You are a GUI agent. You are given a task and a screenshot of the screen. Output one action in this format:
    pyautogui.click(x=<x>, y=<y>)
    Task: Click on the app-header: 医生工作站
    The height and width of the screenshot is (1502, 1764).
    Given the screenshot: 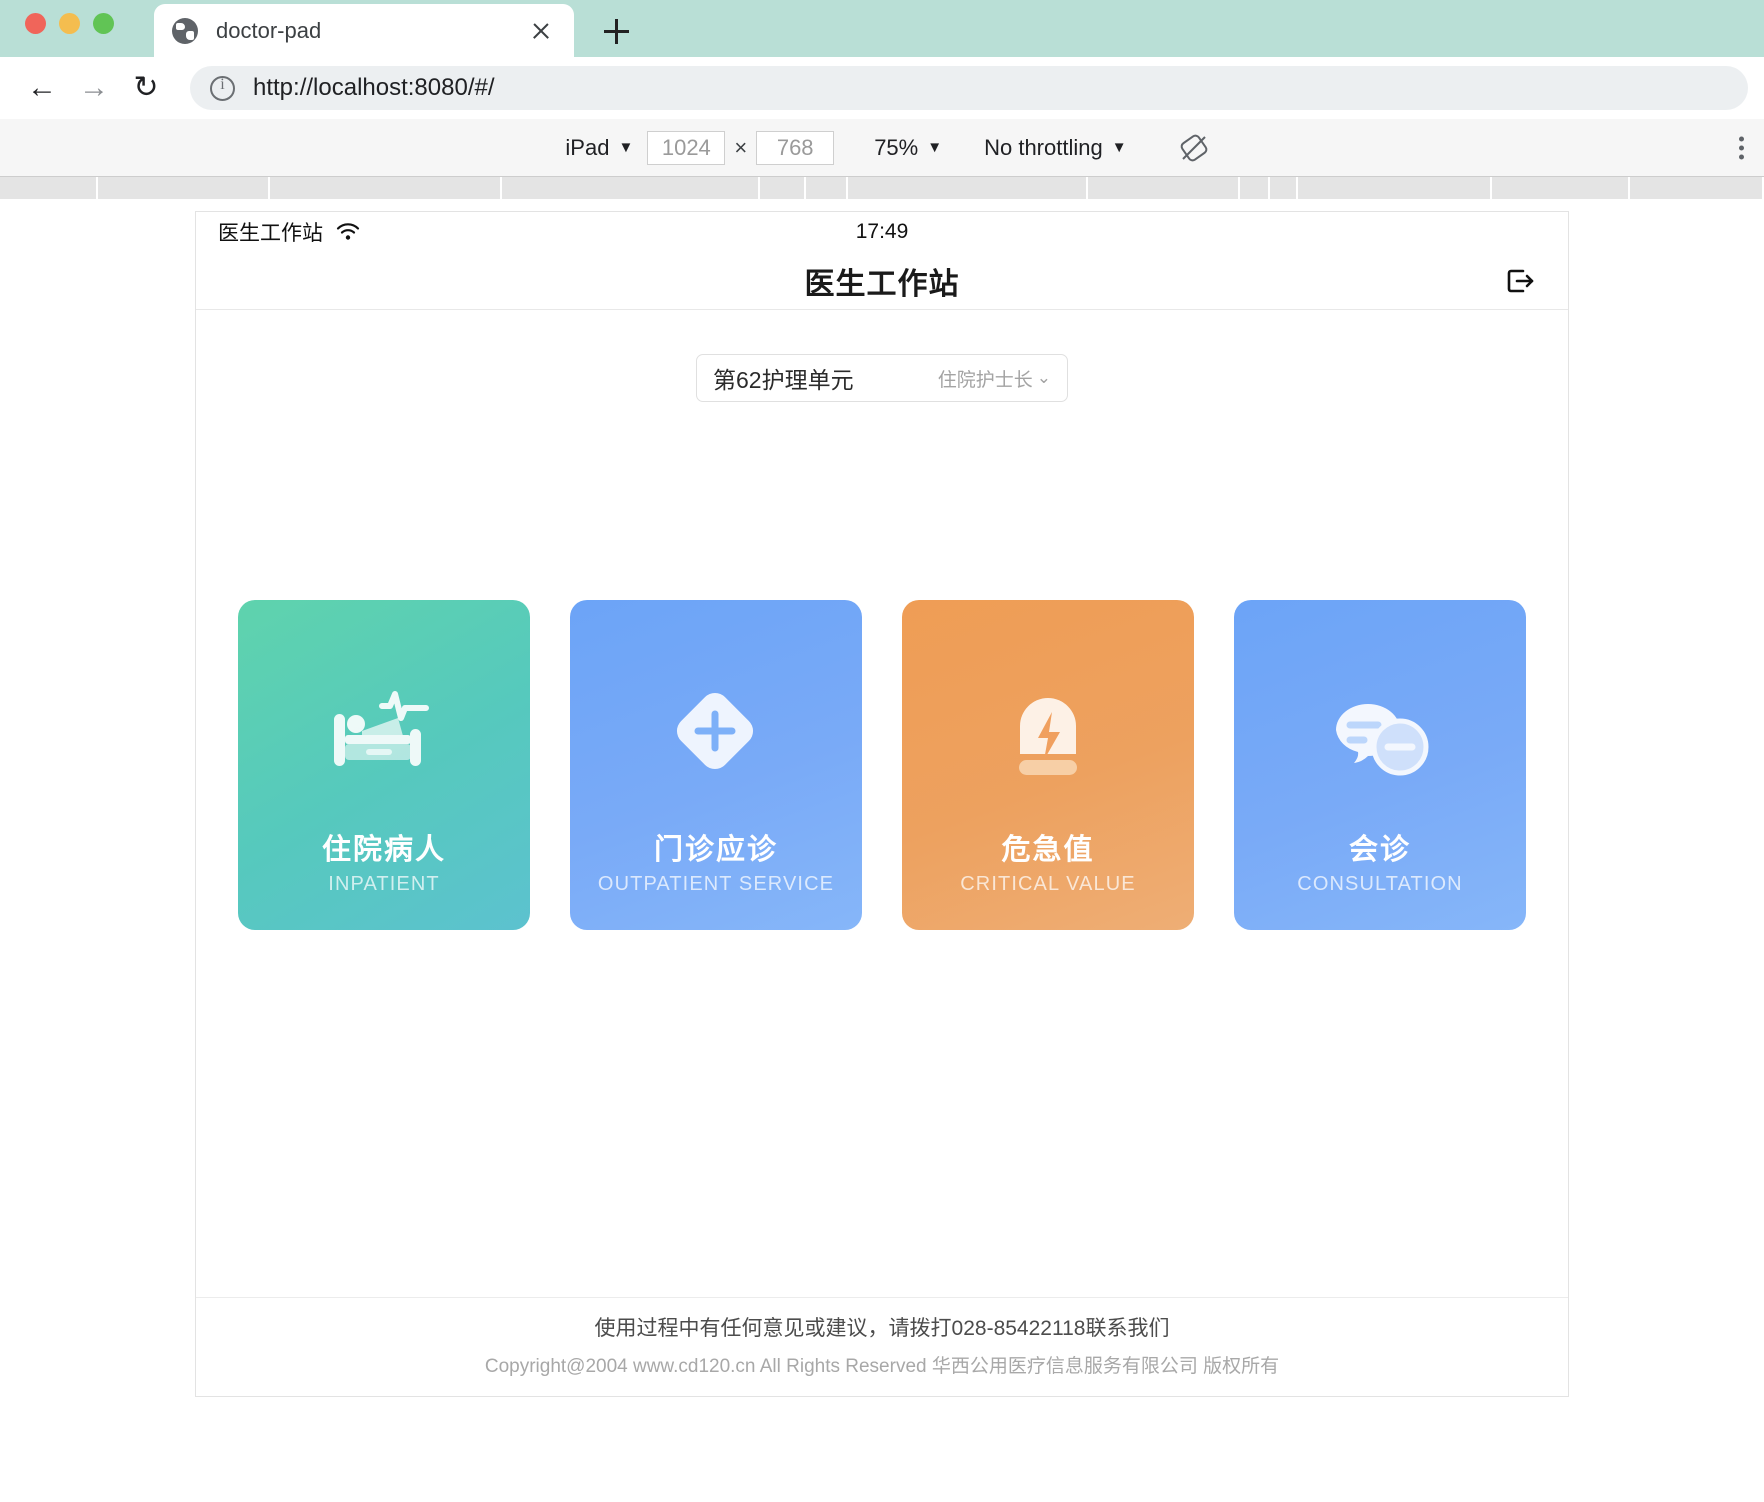 What is the action you would take?
    pyautogui.click(x=882, y=281)
    